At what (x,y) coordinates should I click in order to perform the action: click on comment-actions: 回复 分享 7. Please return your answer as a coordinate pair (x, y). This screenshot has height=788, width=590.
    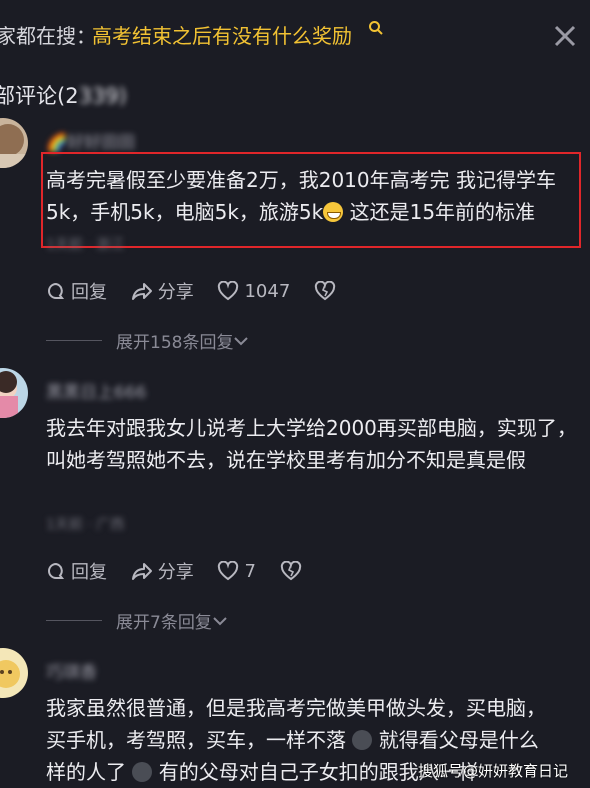
    Looking at the image, I should click on (185, 571).